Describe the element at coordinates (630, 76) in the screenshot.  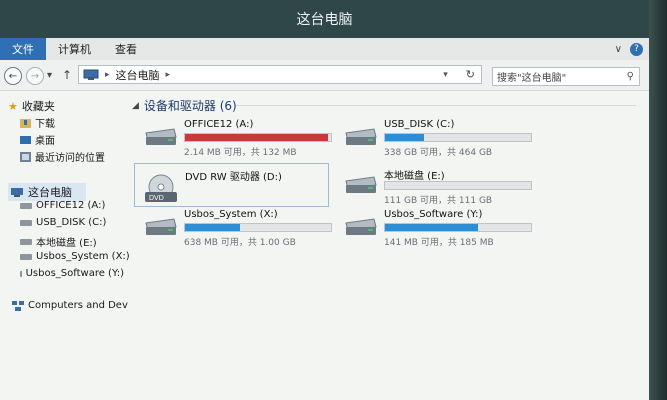
I see `search-icon: ⚲` at that location.